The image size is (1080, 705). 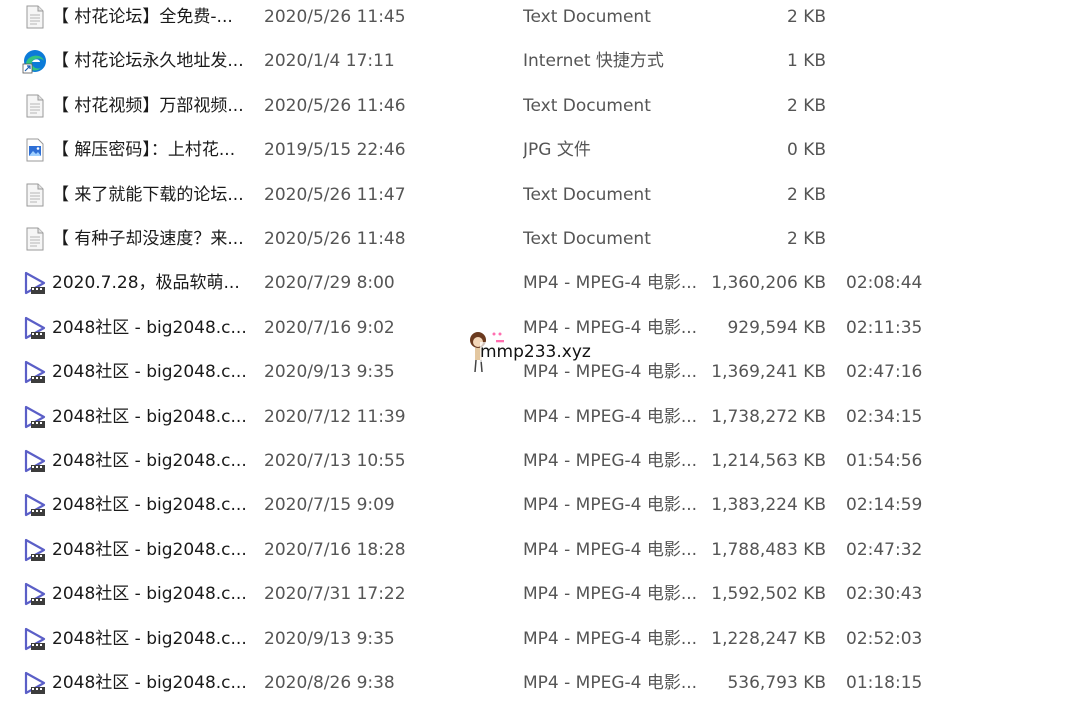 What do you see at coordinates (335, 194) in the screenshot?
I see `file-date-modified: 2020/5/26 11:47` at bounding box center [335, 194].